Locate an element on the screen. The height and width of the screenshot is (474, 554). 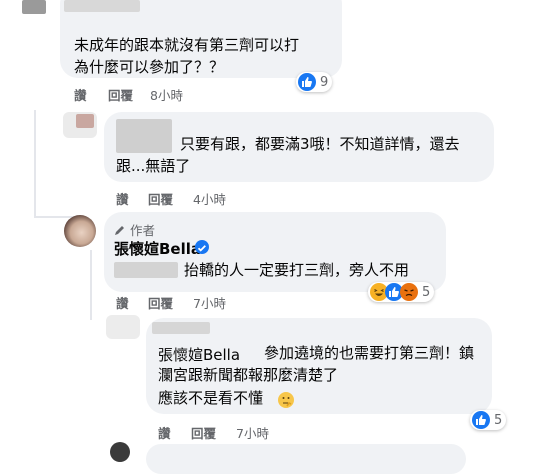
comment-bubble is located at coordinates (306, 459).